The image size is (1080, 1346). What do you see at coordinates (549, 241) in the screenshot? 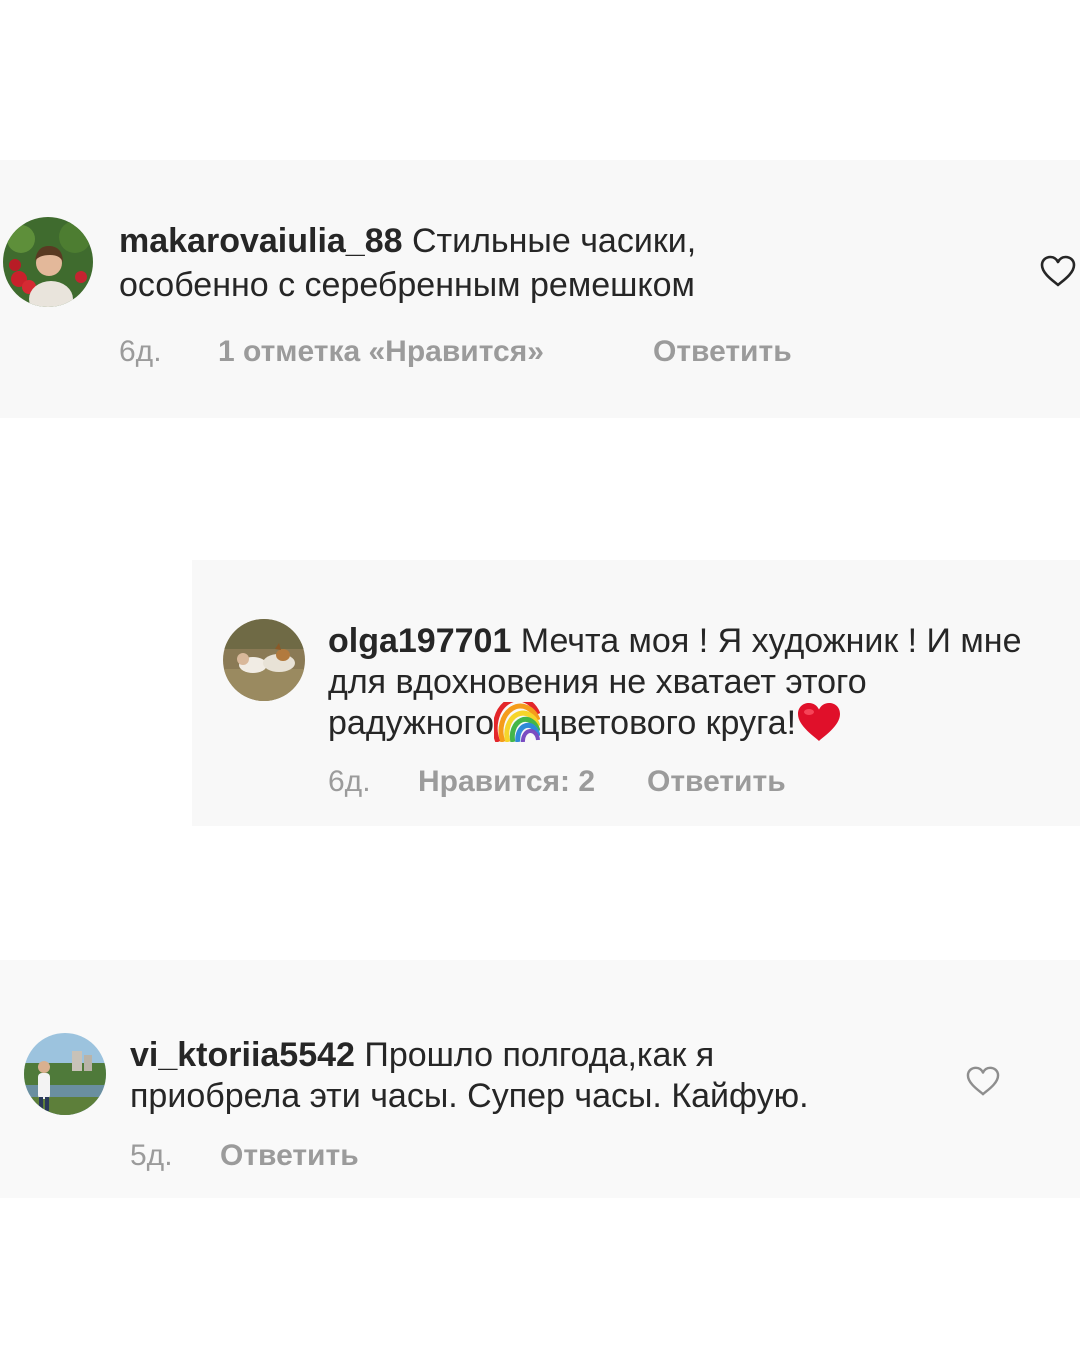
I see `comment-text: Стильные часики,` at bounding box center [549, 241].